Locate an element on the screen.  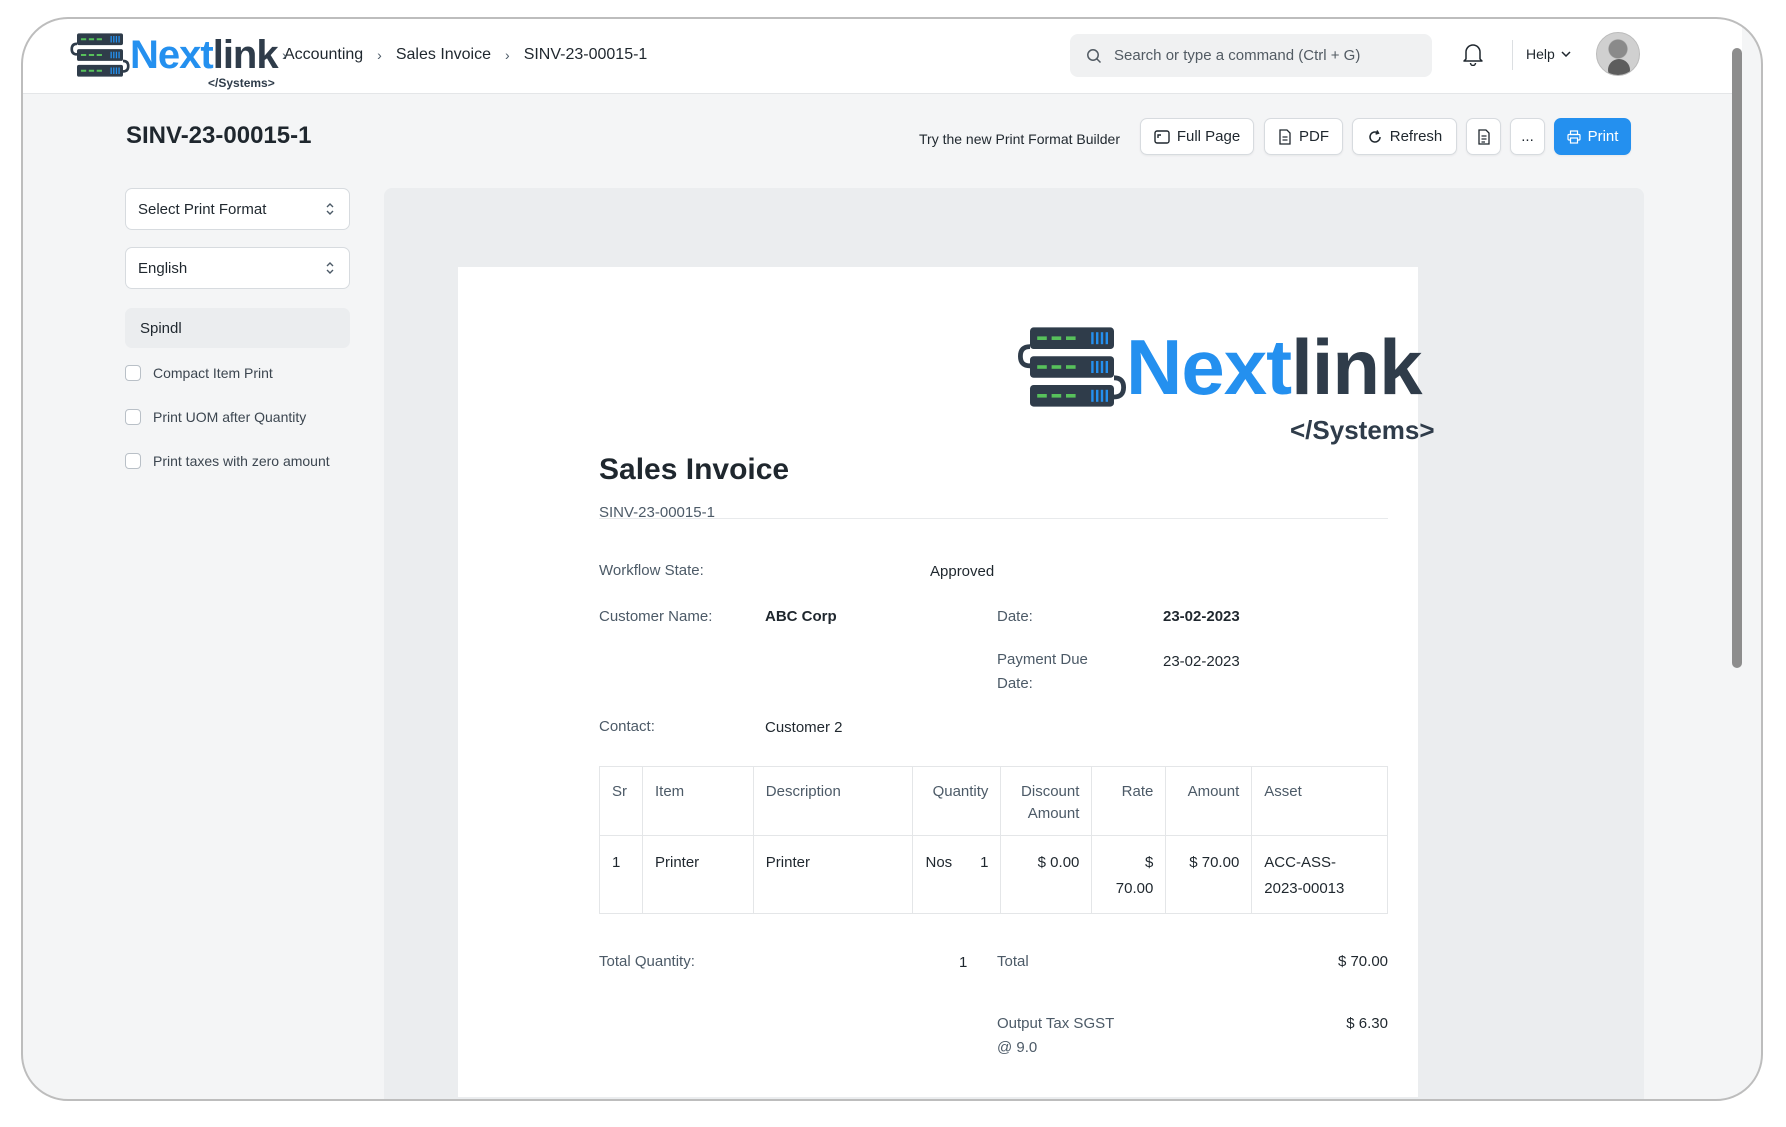
contact-value: Customer 2 is located at coordinates (804, 727).